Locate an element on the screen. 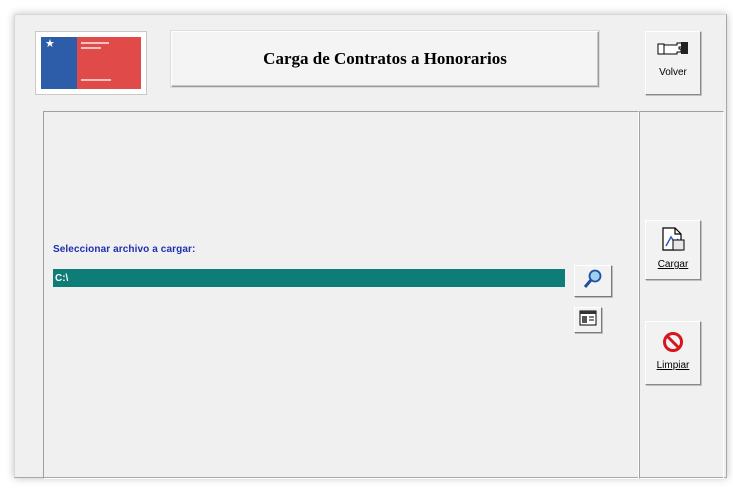  viewer-button is located at coordinates (588, 320).